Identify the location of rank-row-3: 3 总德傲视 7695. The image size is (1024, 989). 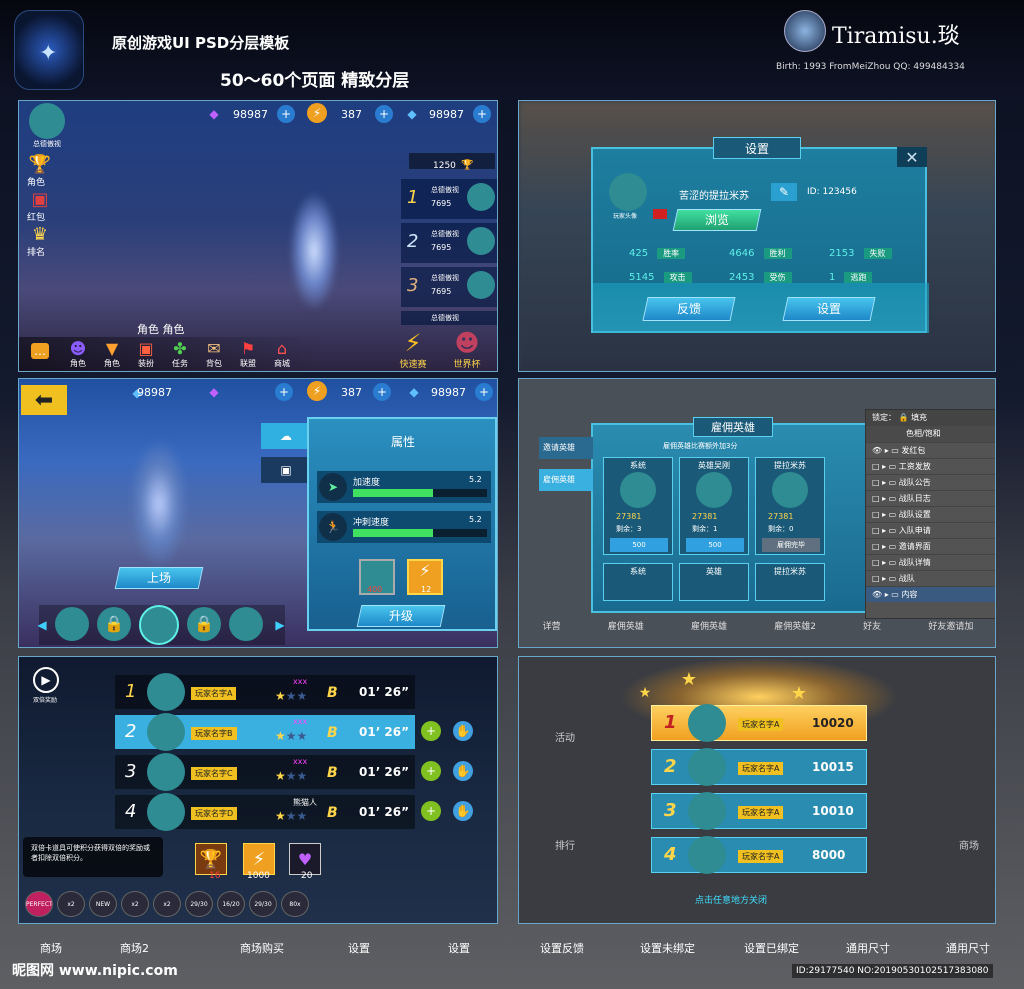
(449, 287).